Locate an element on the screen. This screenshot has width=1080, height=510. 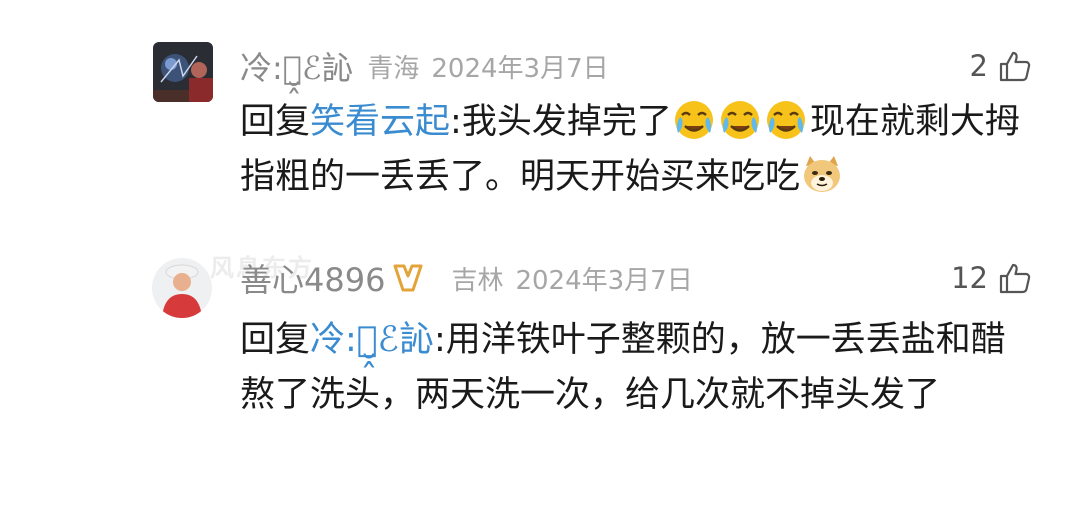
location-label: 青海 is located at coordinates (393, 68).